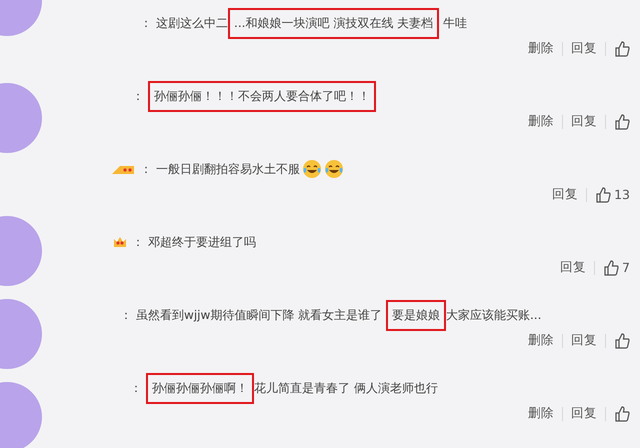 This screenshot has width=640, height=448. I want to click on highlighted-comment-text: 孙俪孙俪！！！不会两人要合体了吧！！, so click(262, 96).